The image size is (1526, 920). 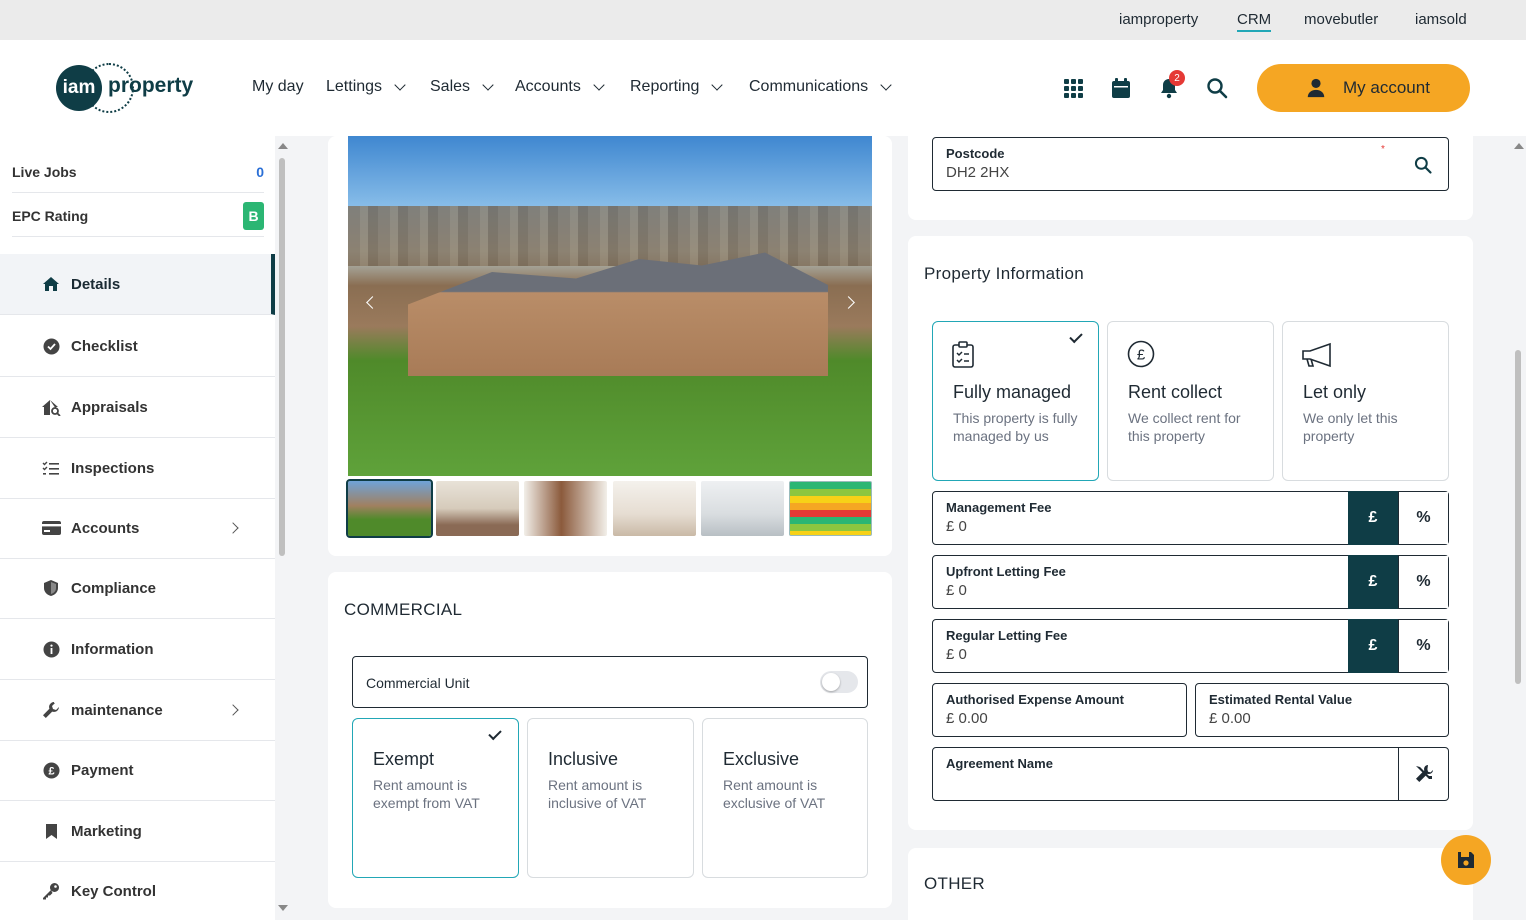 What do you see at coordinates (51, 891) in the screenshot?
I see `key-icon` at bounding box center [51, 891].